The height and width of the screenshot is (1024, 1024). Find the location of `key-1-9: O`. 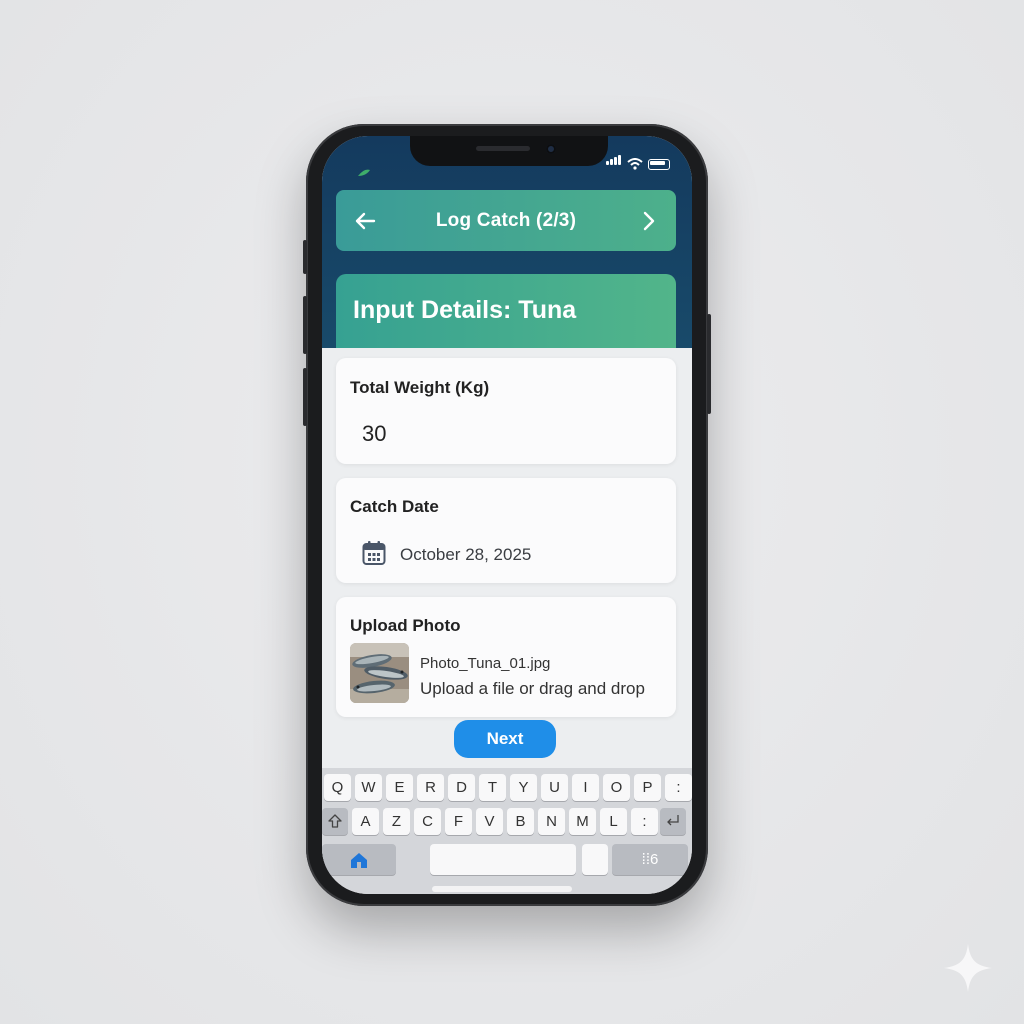

key-1-9: O is located at coordinates (616, 787).